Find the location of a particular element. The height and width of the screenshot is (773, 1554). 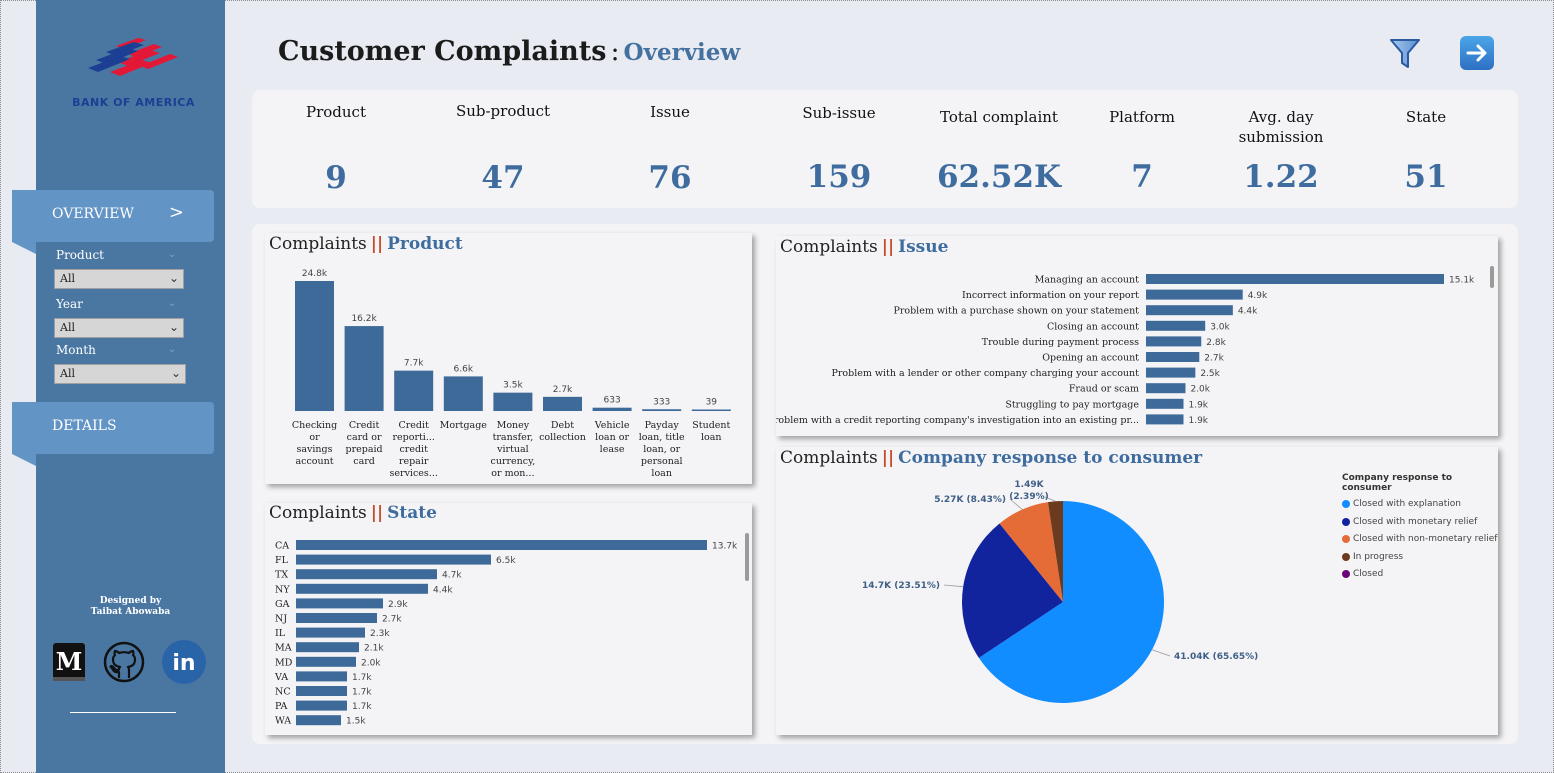

state-bar-value: 2.9k is located at coordinates (398, 605).